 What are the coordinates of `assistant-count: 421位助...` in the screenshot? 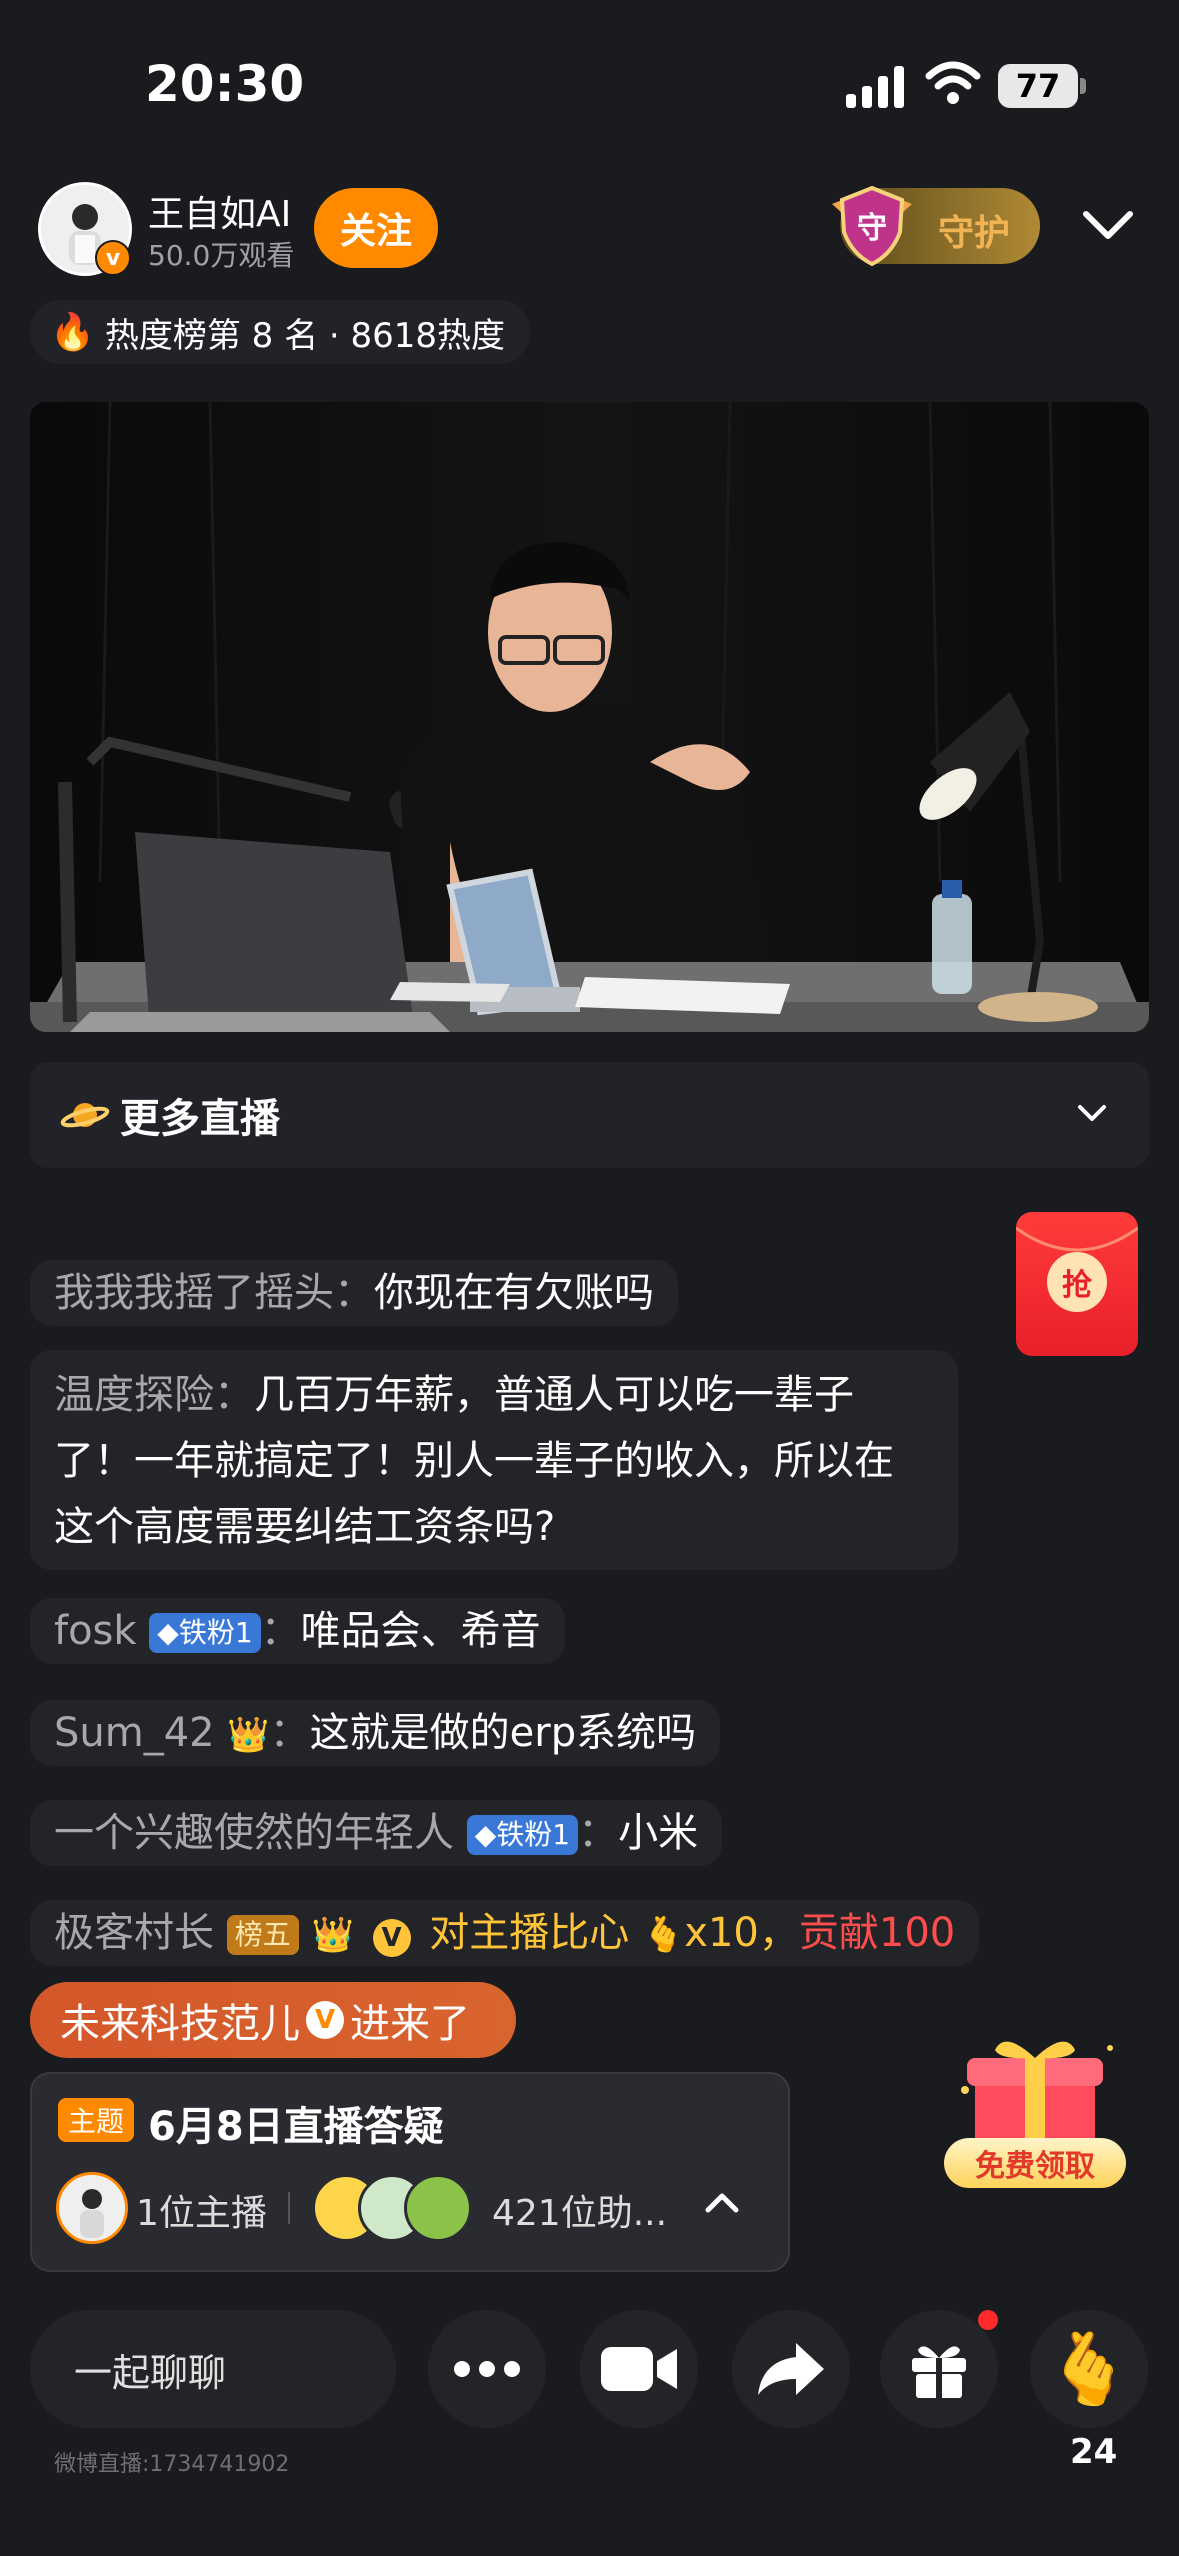 It's located at (580, 2213).